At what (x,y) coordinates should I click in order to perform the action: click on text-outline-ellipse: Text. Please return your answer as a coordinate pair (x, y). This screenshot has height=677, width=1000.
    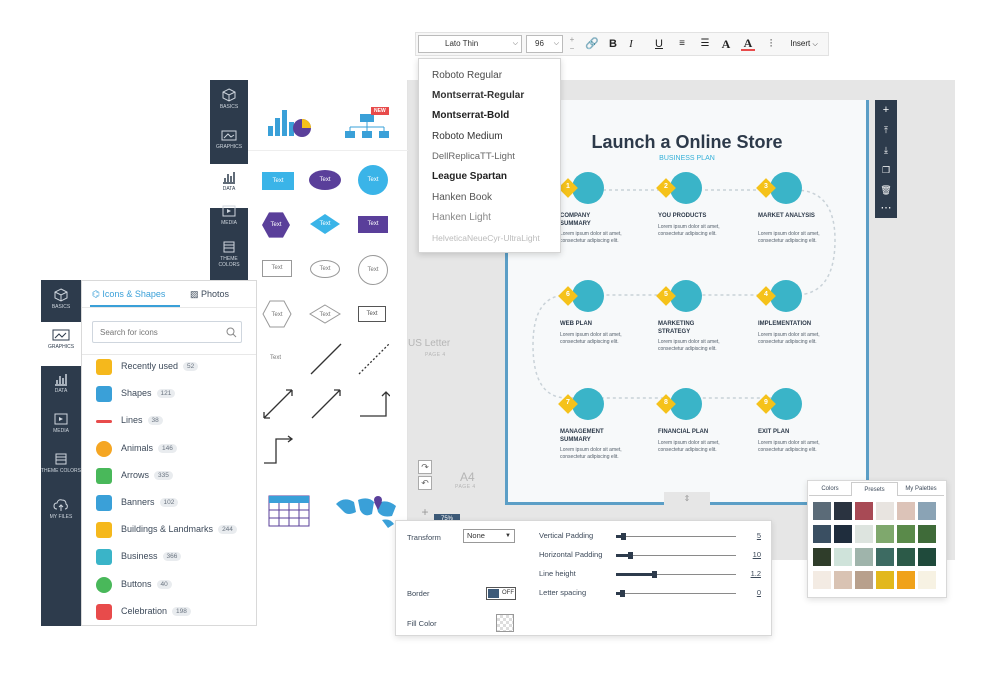
    Looking at the image, I should click on (325, 269).